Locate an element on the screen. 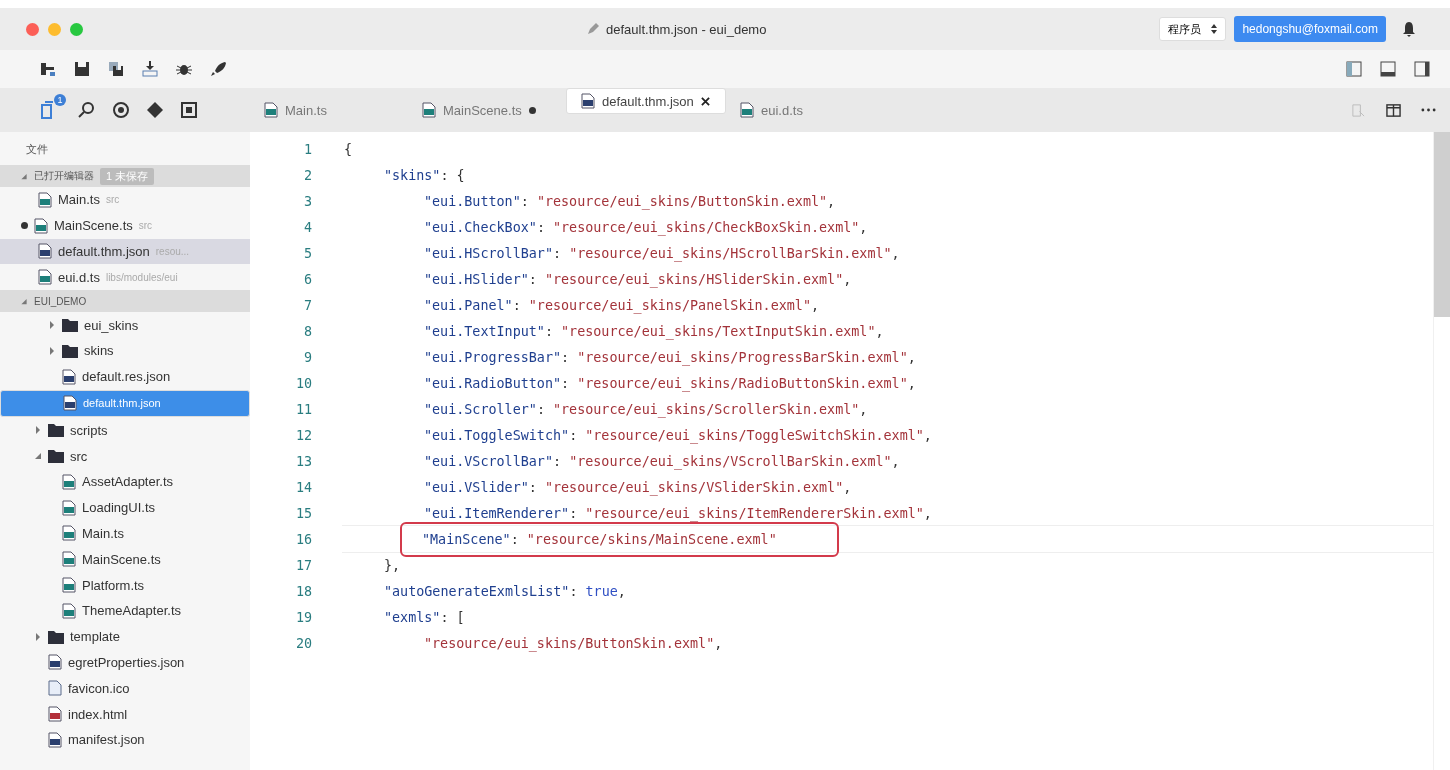 The width and height of the screenshot is (1450, 770). line-number: 4 is located at coordinates (307, 227).